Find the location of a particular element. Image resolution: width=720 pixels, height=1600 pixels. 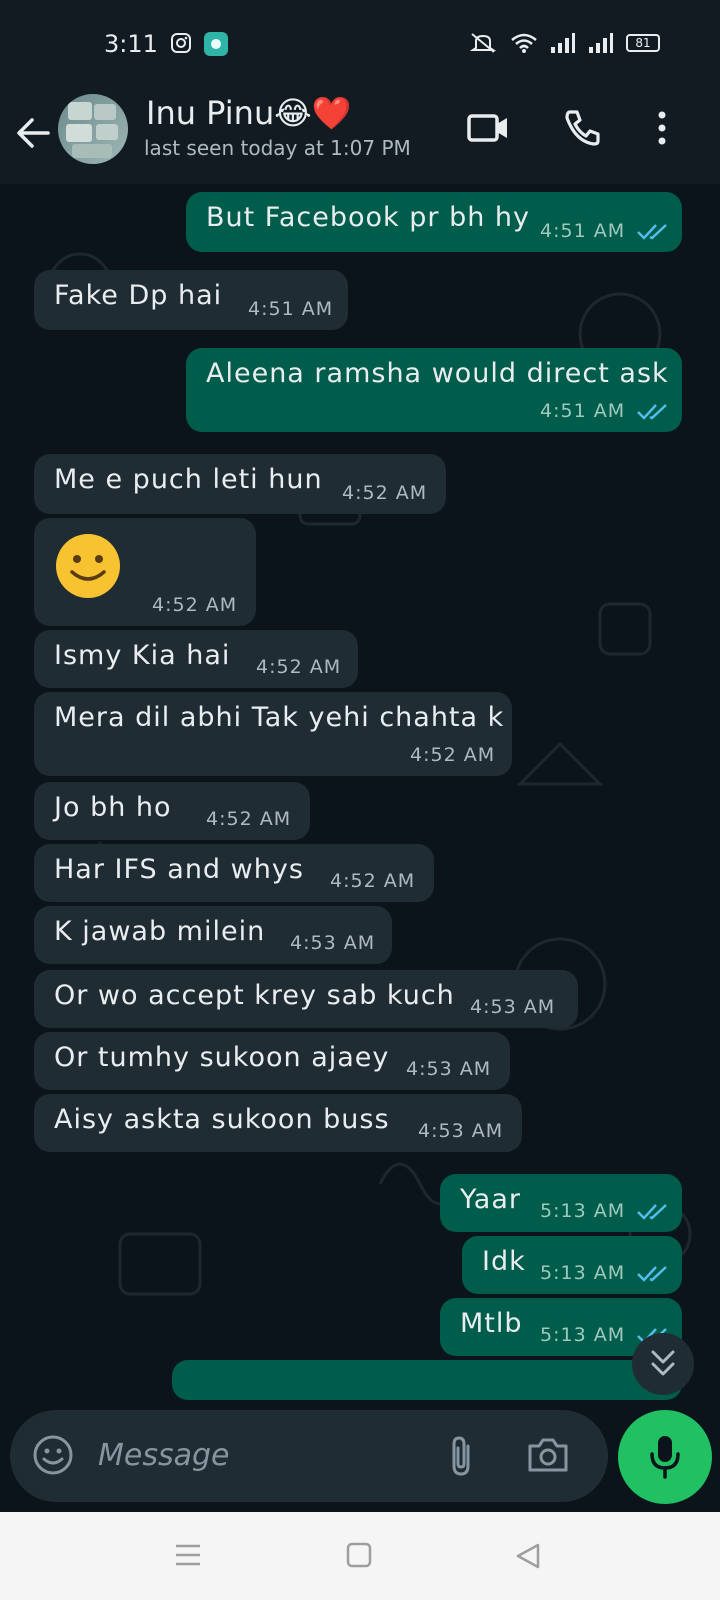

last-seen-status: last seen today at 1:07 PM is located at coordinates (277, 148).